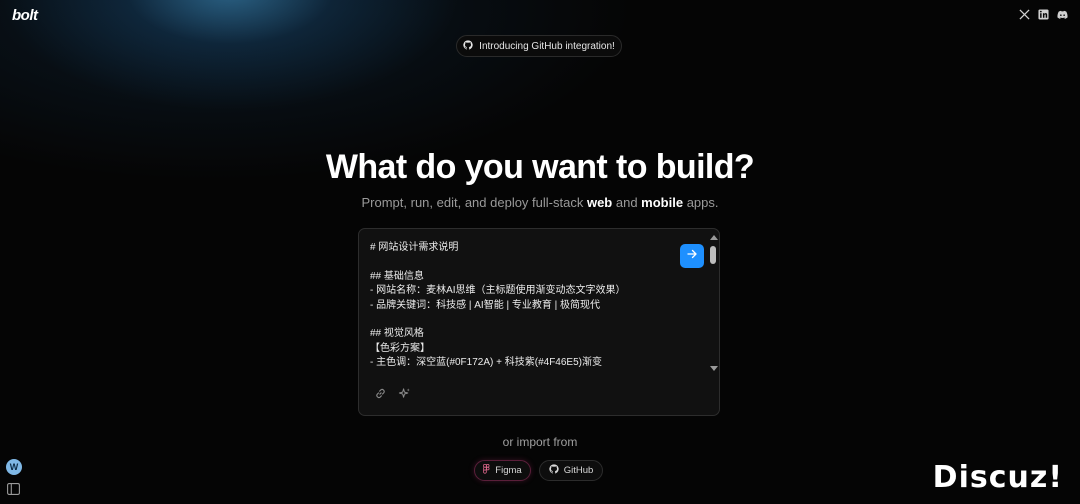 The width and height of the screenshot is (1080, 504). Describe the element at coordinates (578, 470) in the screenshot. I see `github-label: GitHub` at that location.